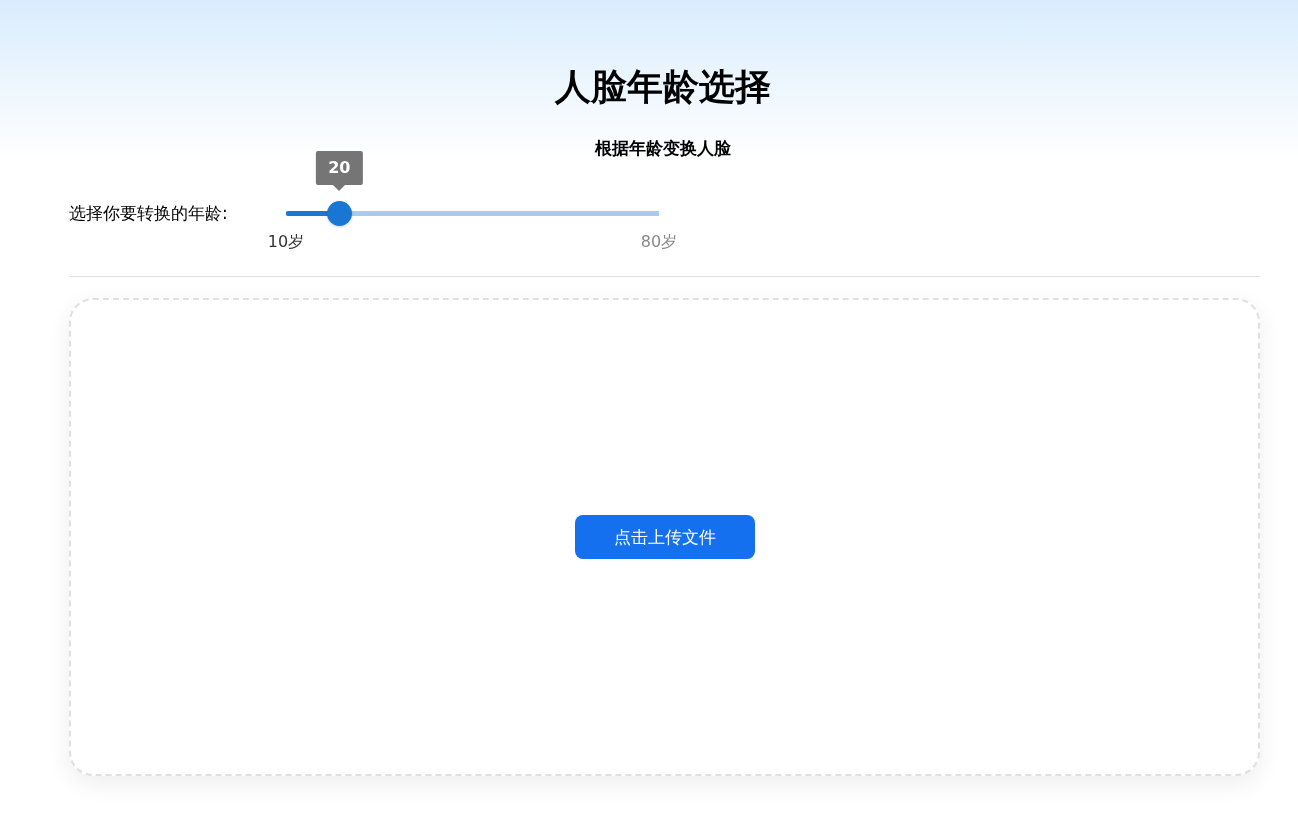  What do you see at coordinates (663, 87) in the screenshot?
I see `page-title: 人脸年龄选择` at bounding box center [663, 87].